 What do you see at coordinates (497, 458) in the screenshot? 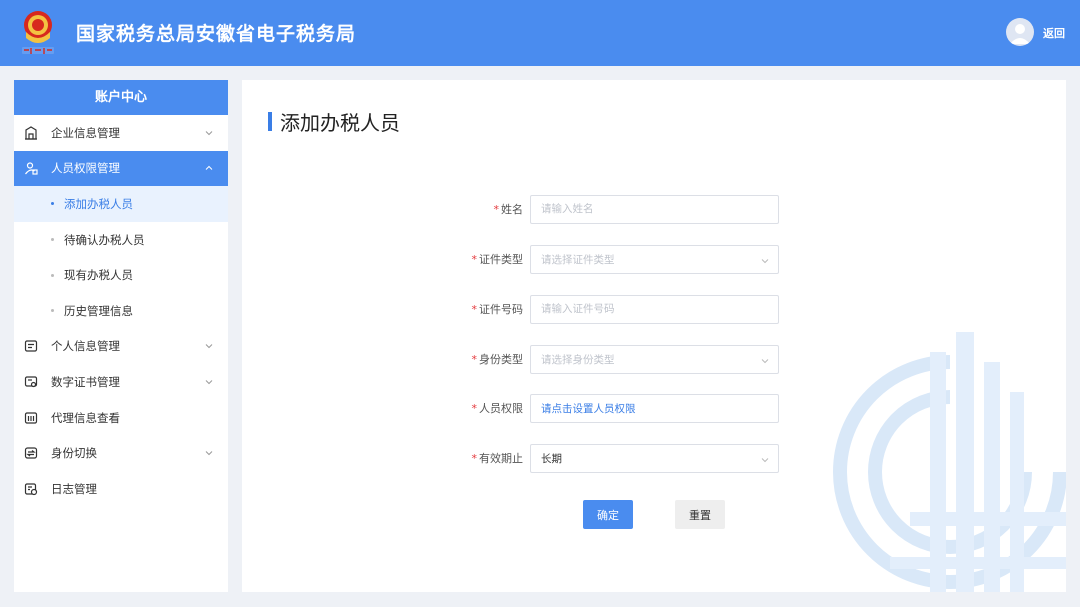
I see `validity-label: * 有效期止` at bounding box center [497, 458].